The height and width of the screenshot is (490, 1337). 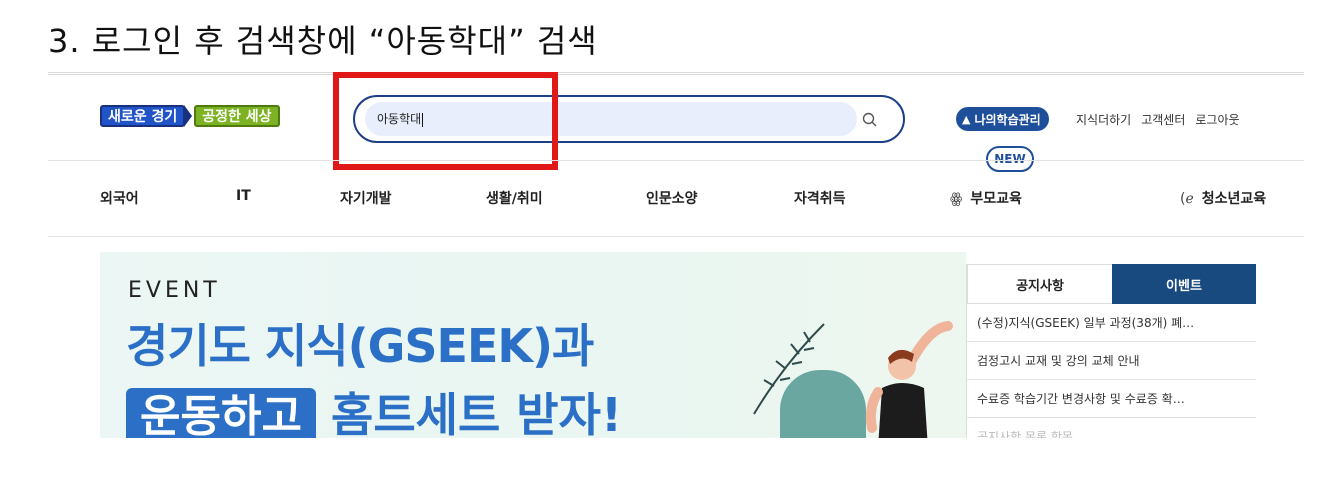 I want to click on banner-highlight: 운동하고, so click(x=221, y=413).